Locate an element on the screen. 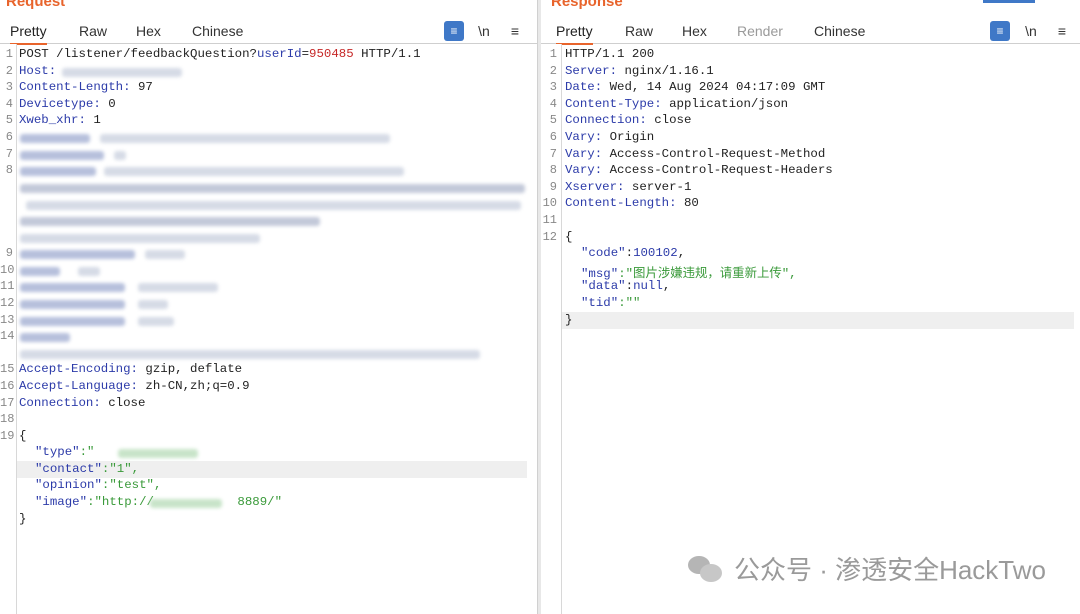 The height and width of the screenshot is (614, 1080). header-host: Host: is located at coordinates (38, 71).